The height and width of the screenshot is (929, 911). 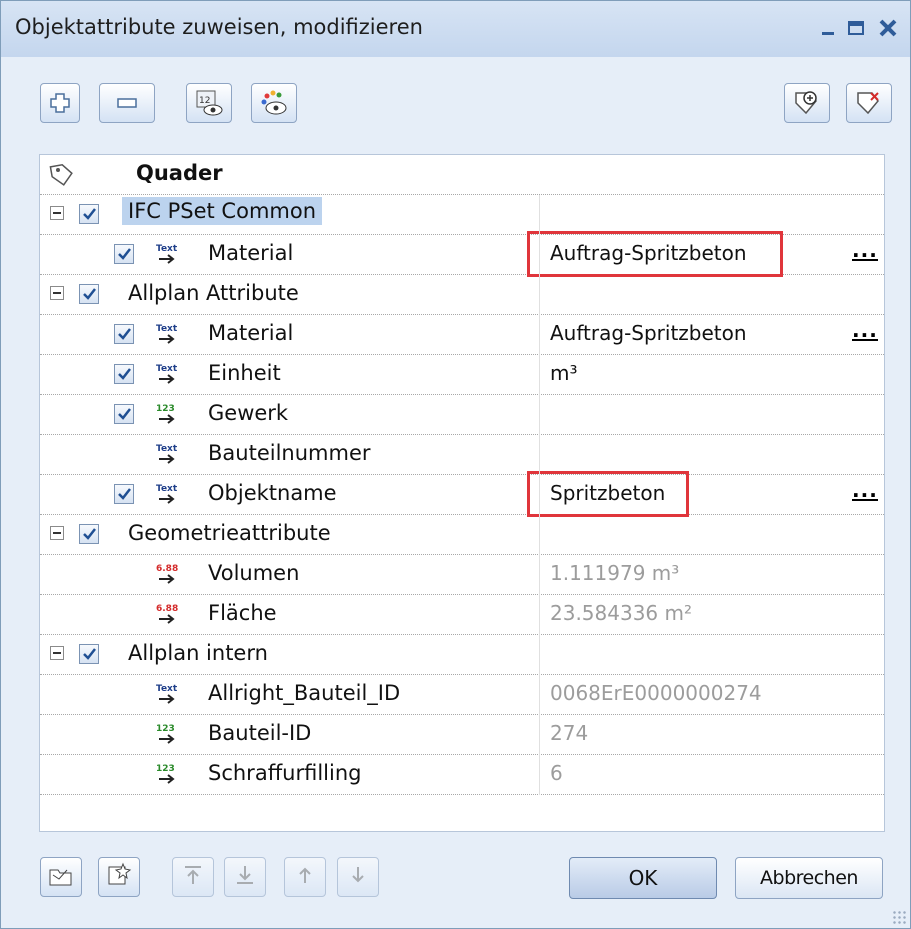 What do you see at coordinates (222, 211) in the screenshot?
I see `group-label: IFC PSet Common` at bounding box center [222, 211].